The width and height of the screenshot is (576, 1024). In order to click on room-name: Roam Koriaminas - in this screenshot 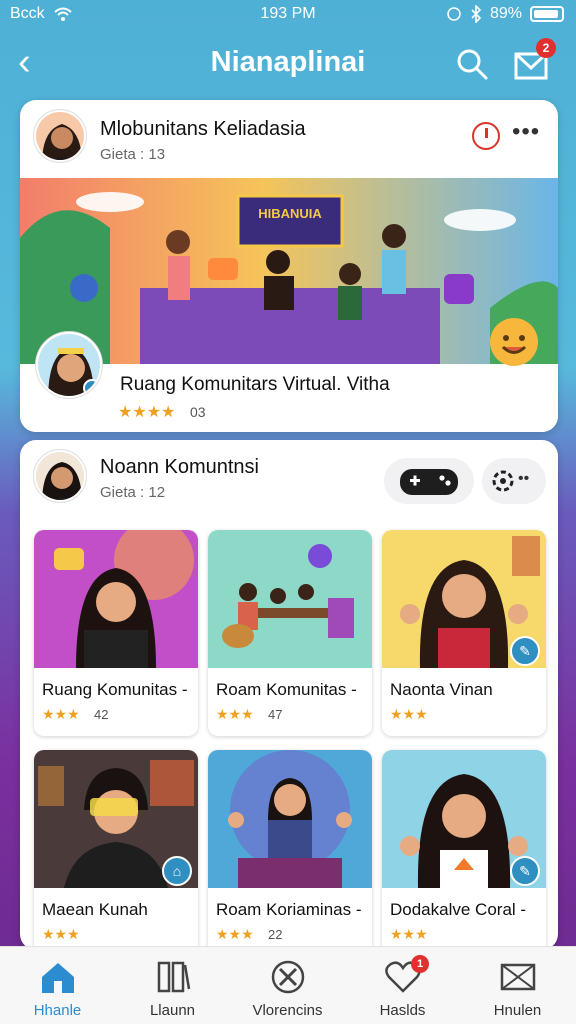, I will do `click(289, 909)`.